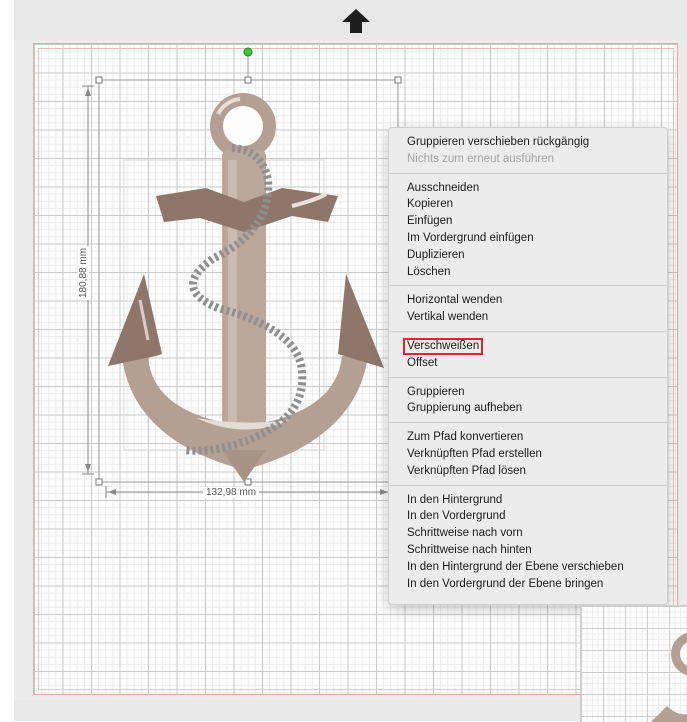 Image resolution: width=687 pixels, height=722 pixels. I want to click on menu-item-label: Ausschneiden, so click(443, 187).